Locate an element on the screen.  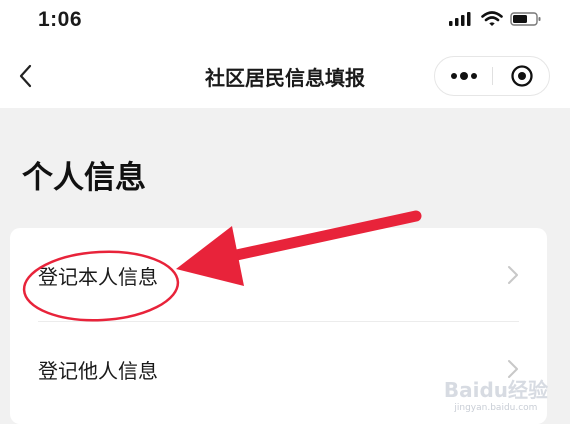
target-close-icon is located at coordinates (521, 76).